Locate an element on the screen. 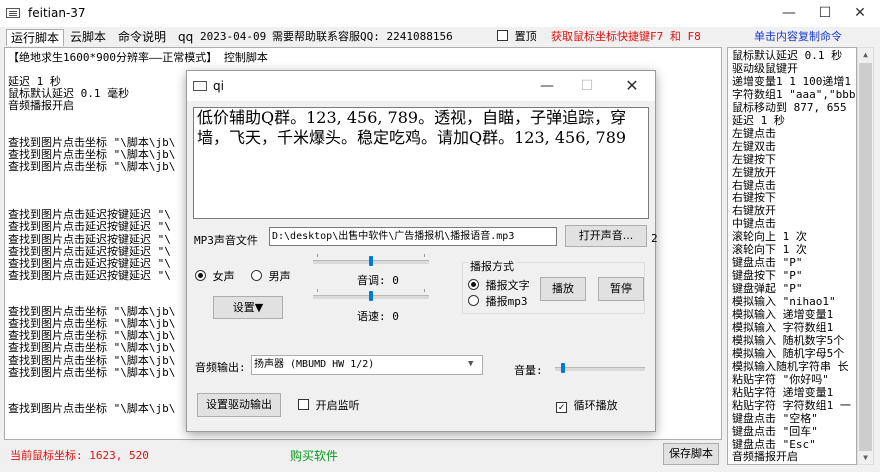  copy-hint: 单击内容复制命令 is located at coordinates (798, 36).